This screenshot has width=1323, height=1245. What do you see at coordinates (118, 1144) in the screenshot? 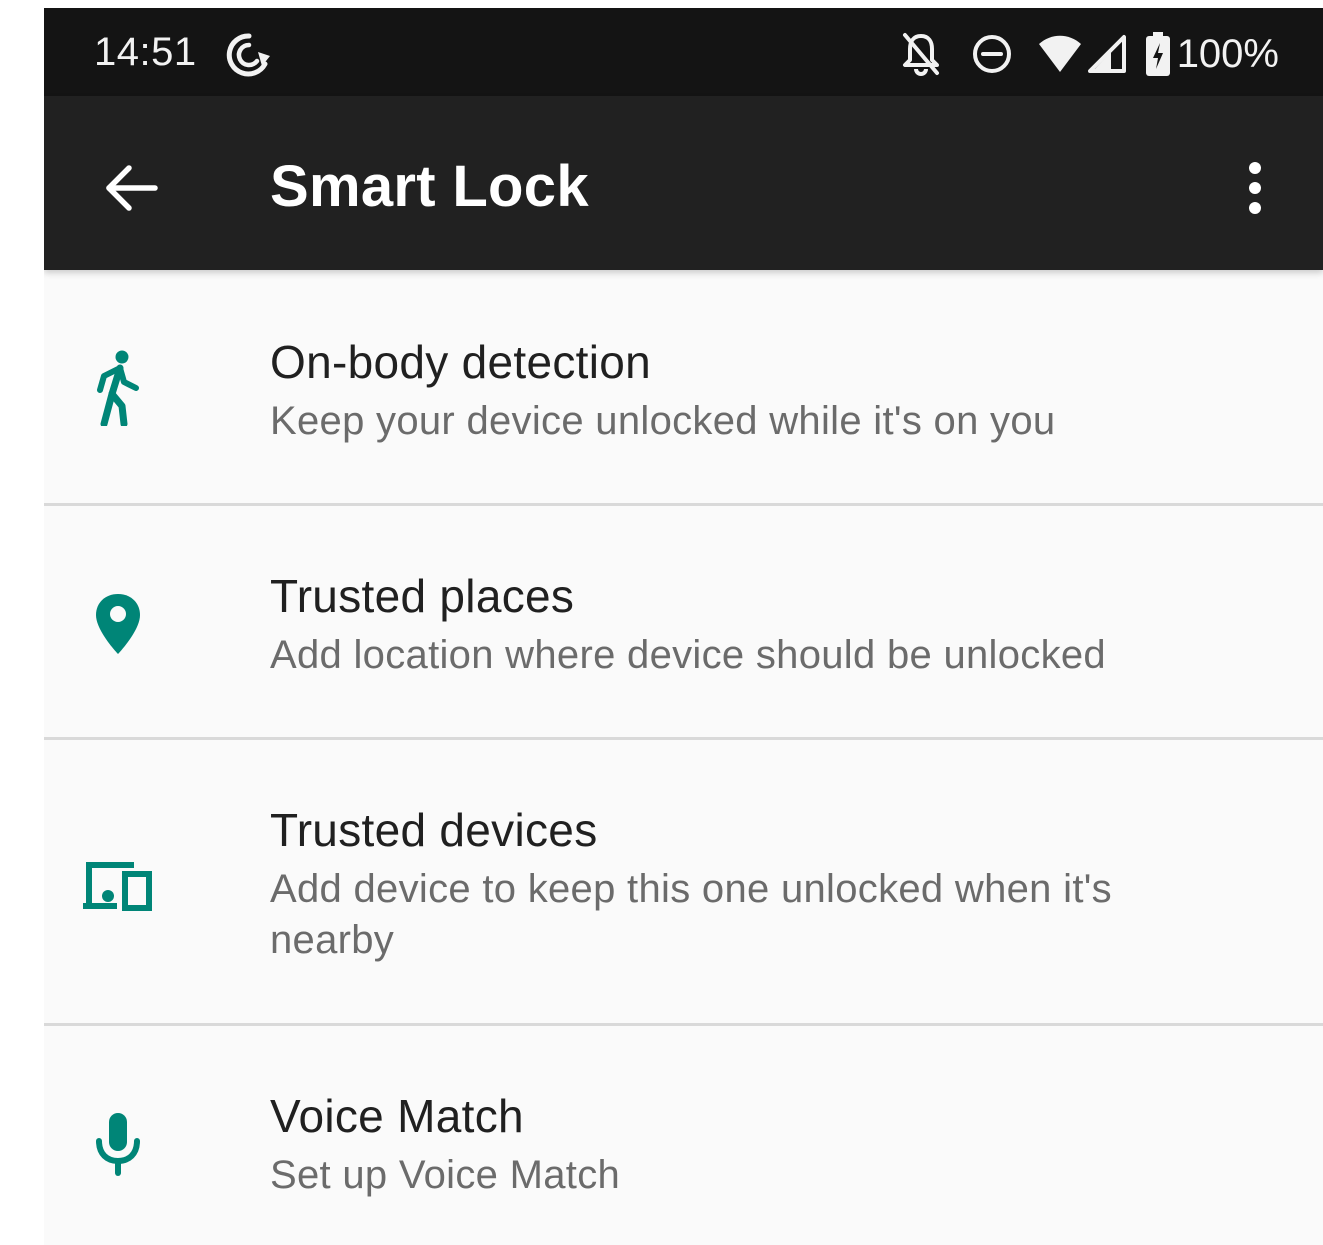
I see `microphone-icon` at bounding box center [118, 1144].